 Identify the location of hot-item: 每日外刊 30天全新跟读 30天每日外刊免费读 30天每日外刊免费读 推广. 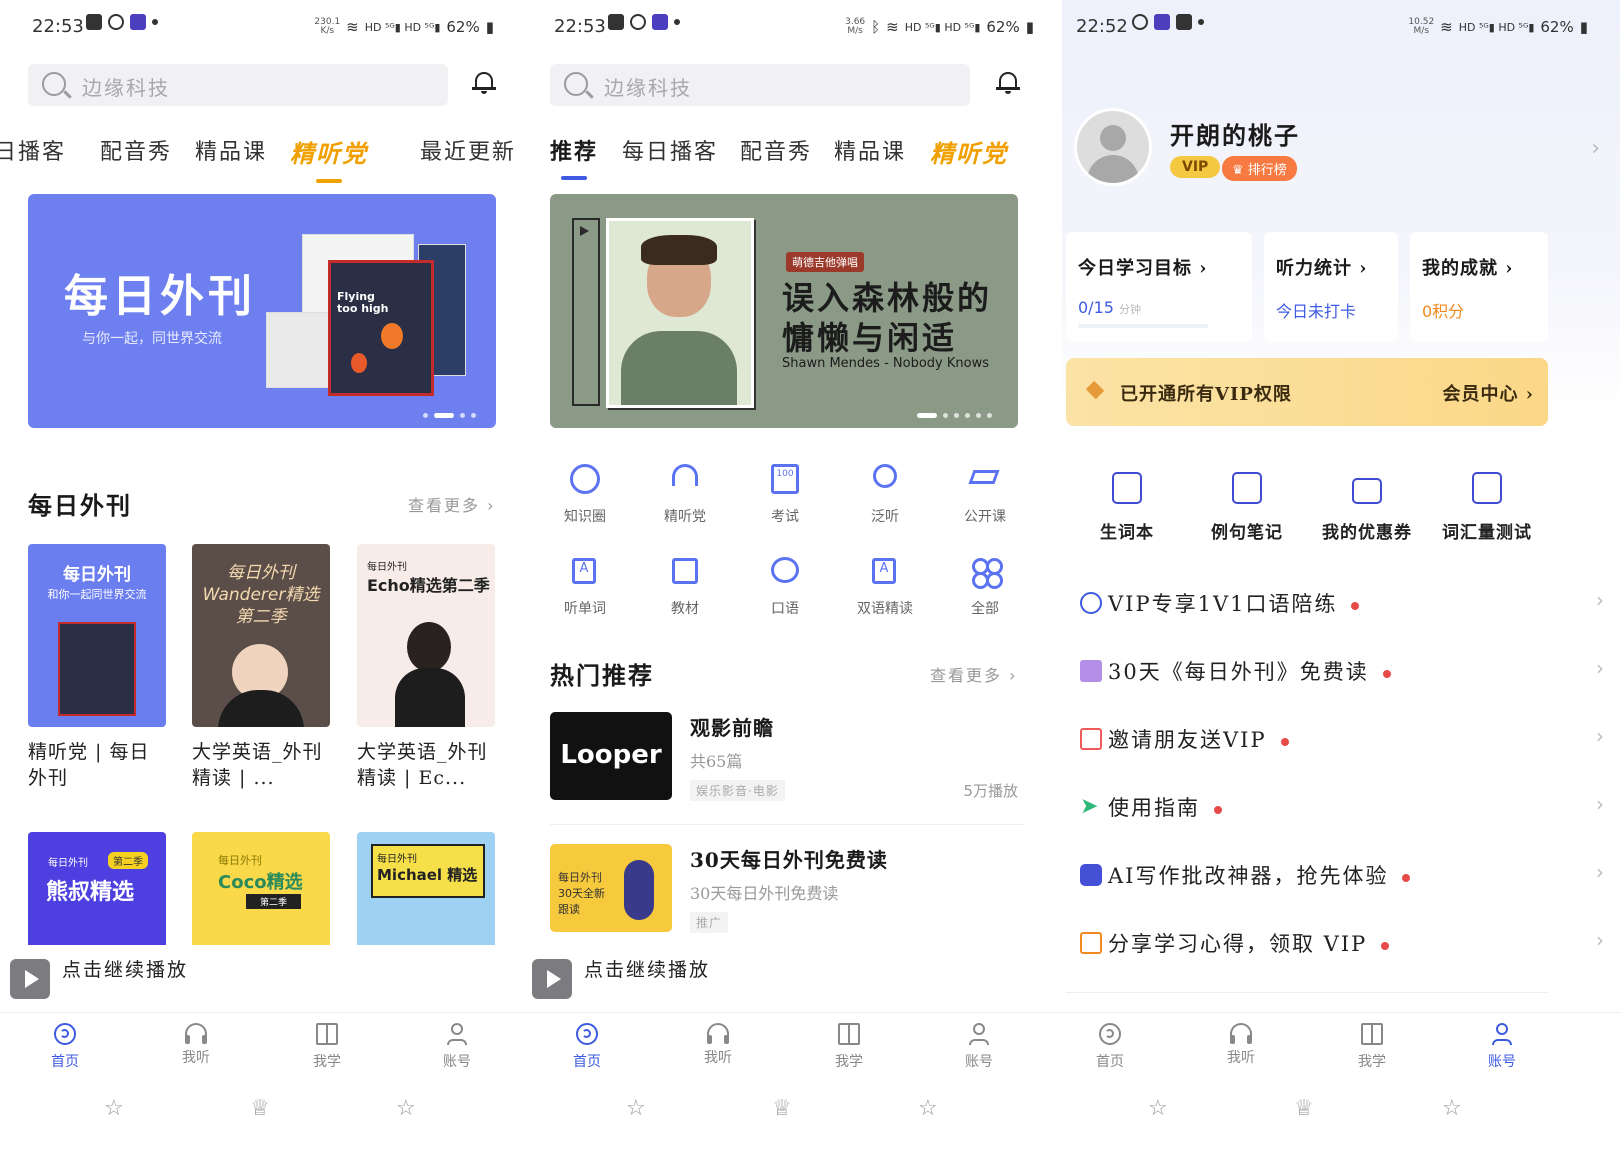
(787, 900).